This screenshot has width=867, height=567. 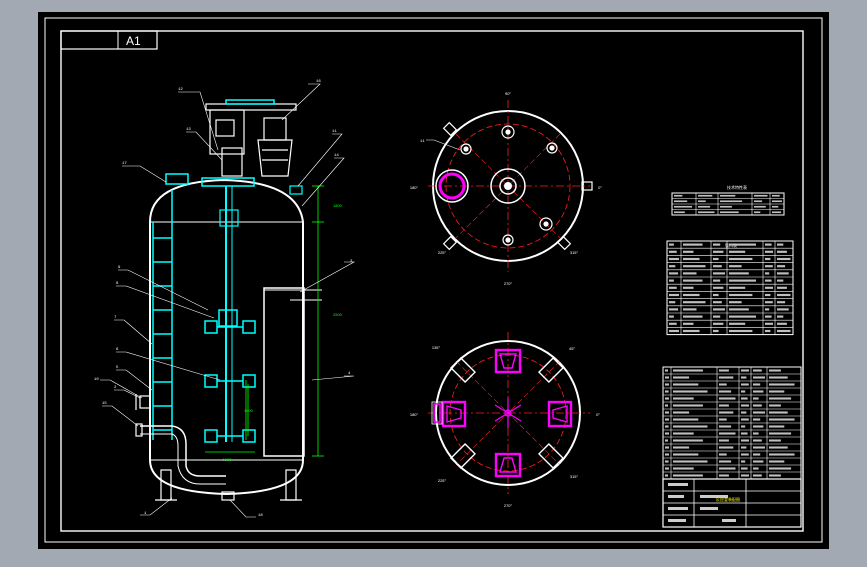 I want to click on part-balloon: 14, so click(x=336, y=156).